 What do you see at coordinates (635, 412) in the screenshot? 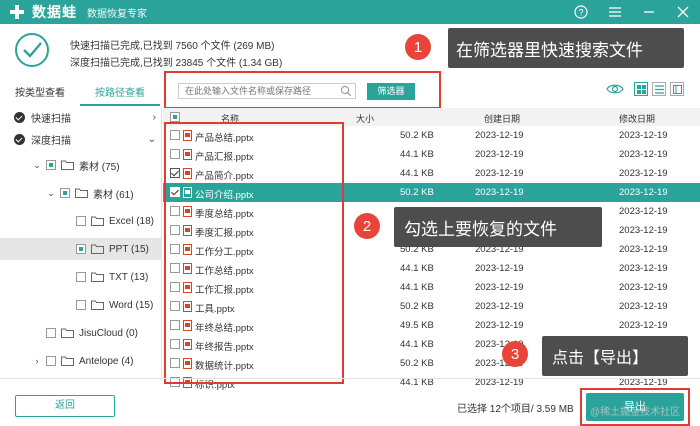
I see `watermark: @稀土掘金技术社区` at bounding box center [635, 412].